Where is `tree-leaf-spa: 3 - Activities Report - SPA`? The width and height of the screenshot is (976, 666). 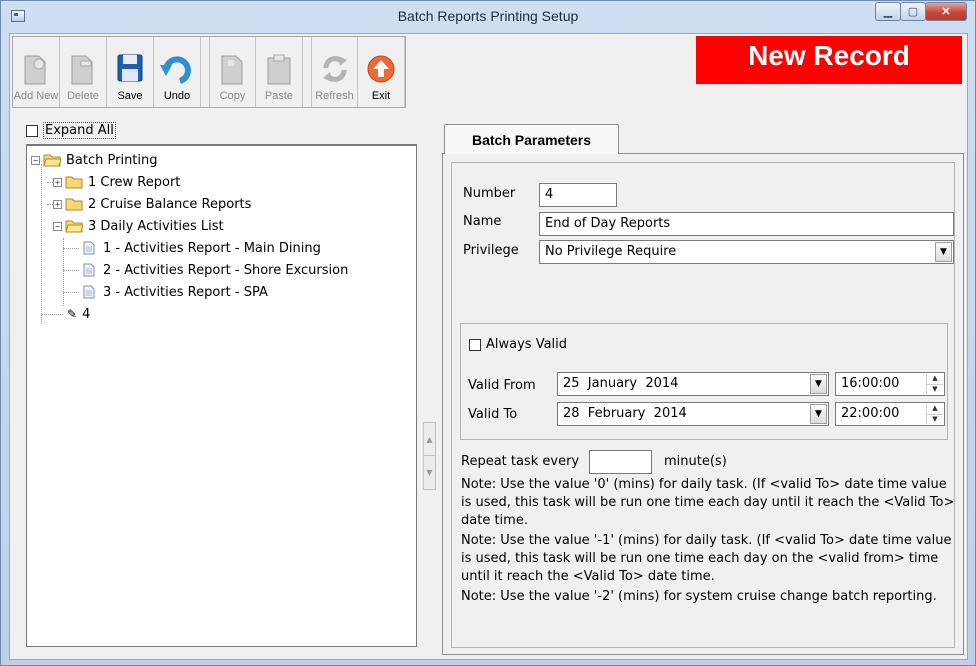 tree-leaf-spa: 3 - Activities Report - SPA is located at coordinates (175, 292).